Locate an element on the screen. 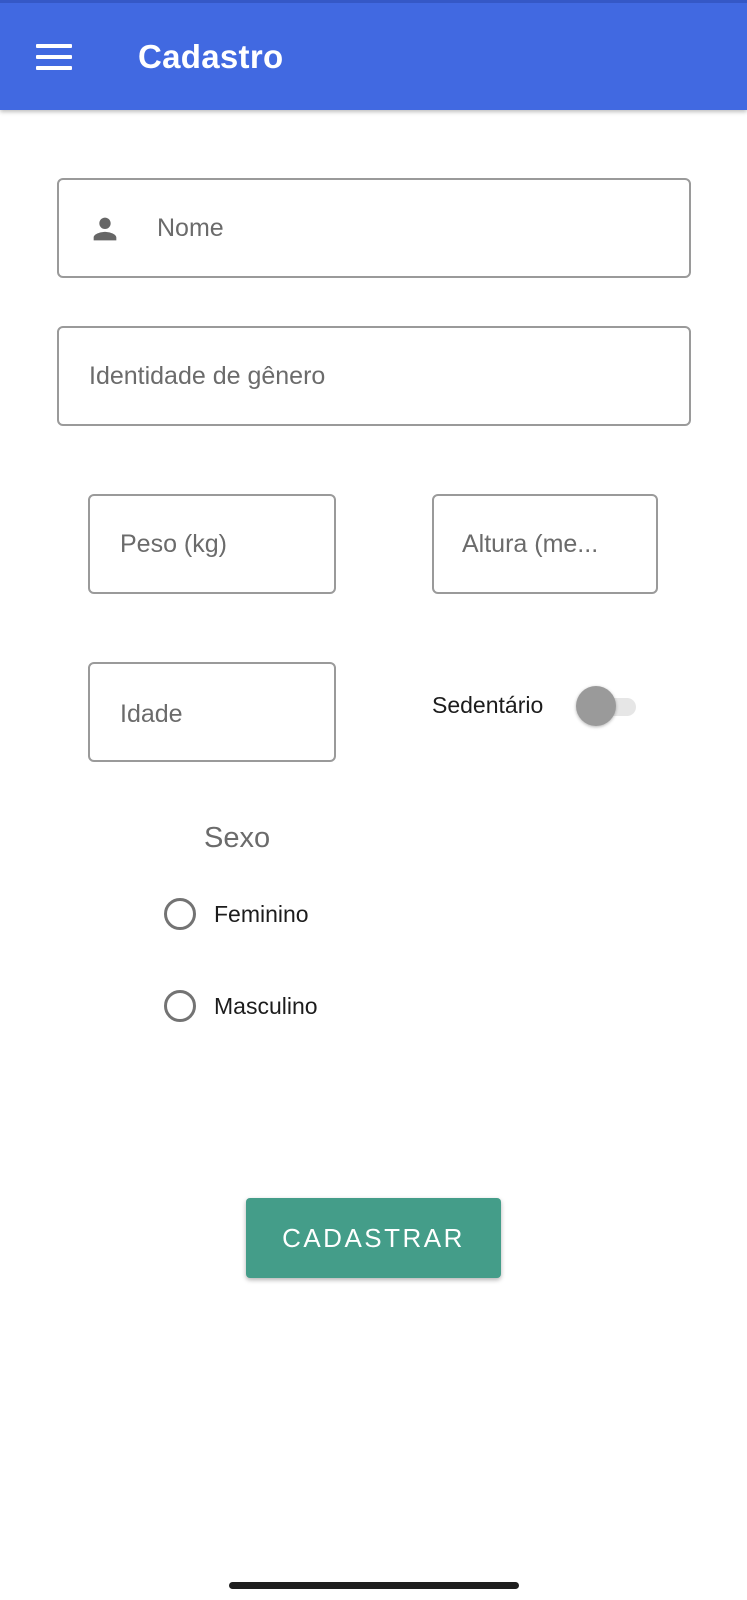  nome-placeholder: Nome is located at coordinates (190, 228).